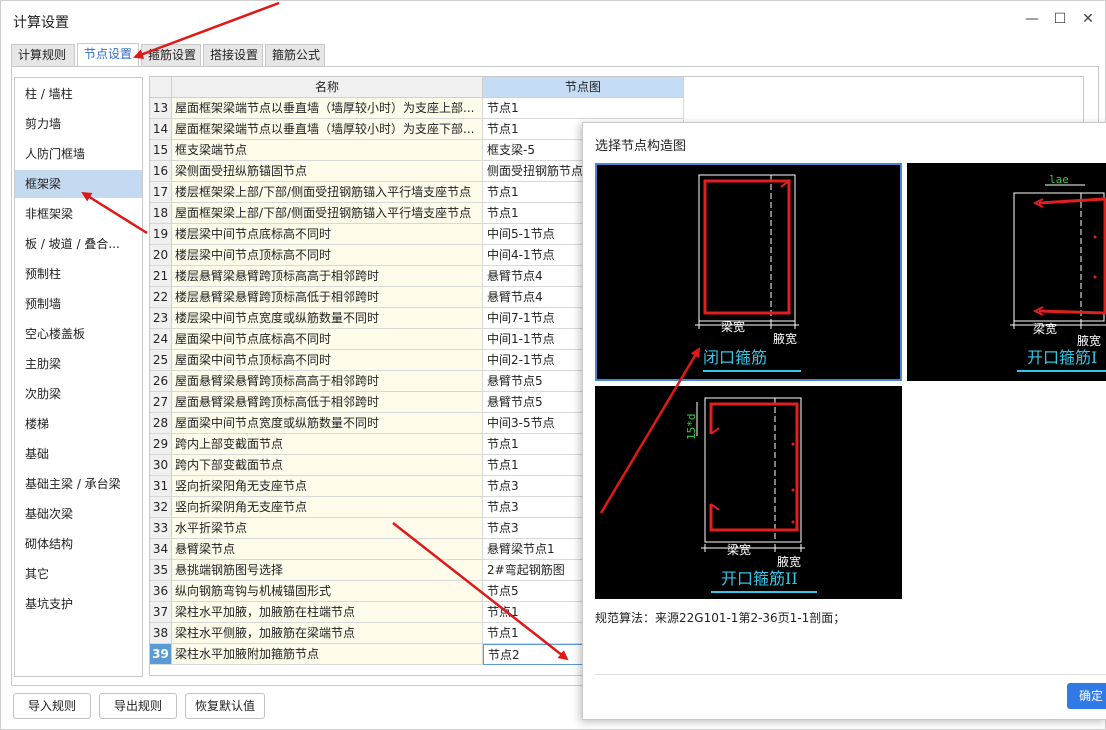 Image resolution: width=1106 pixels, height=730 pixels. Describe the element at coordinates (161, 507) in the screenshot. I see `row-number: 32` at that location.